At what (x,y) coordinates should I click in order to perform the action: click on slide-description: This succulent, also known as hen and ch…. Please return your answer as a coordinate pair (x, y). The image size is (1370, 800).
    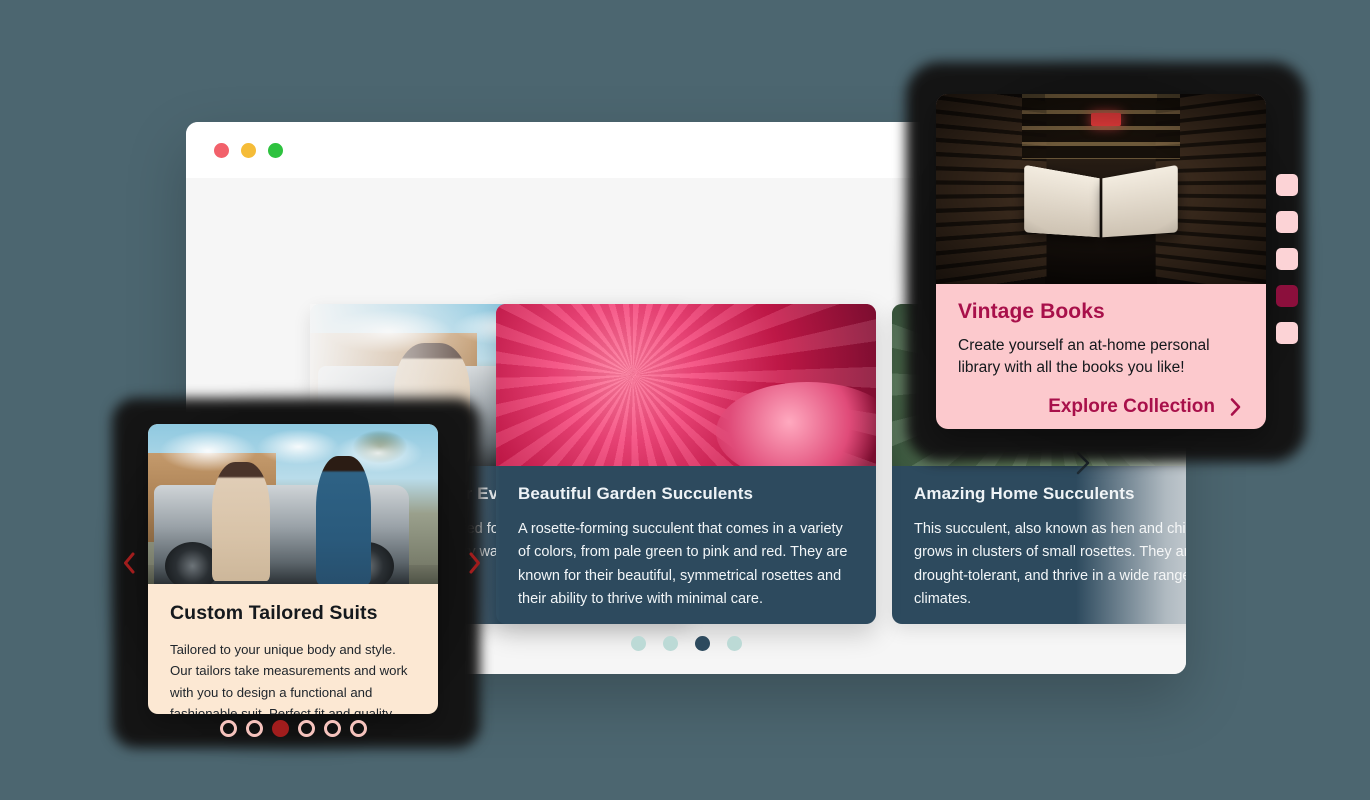
    Looking at the image, I should click on (1050, 564).